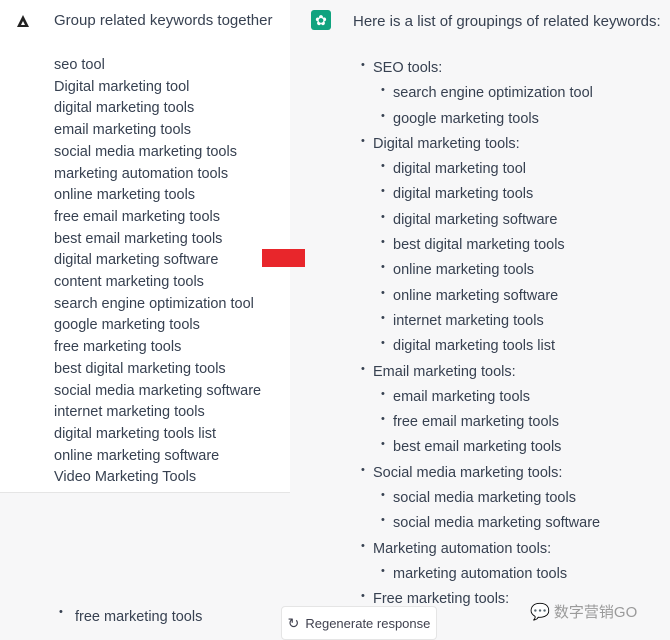 This screenshot has height=640, width=670. I want to click on group-item: free email marketing tools, so click(476, 421).